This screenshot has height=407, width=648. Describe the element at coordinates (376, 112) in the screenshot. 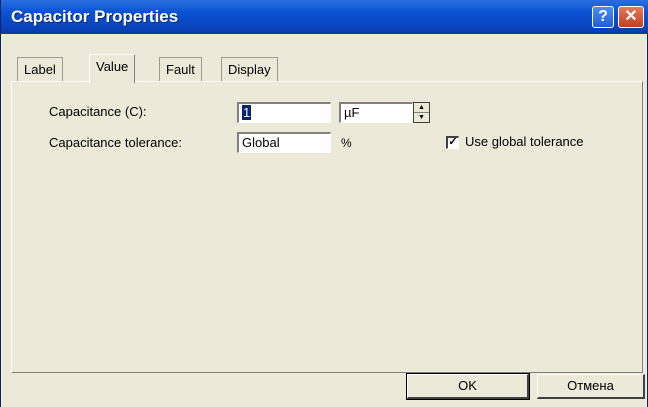

I see `capacitance-unit-input: µF` at that location.